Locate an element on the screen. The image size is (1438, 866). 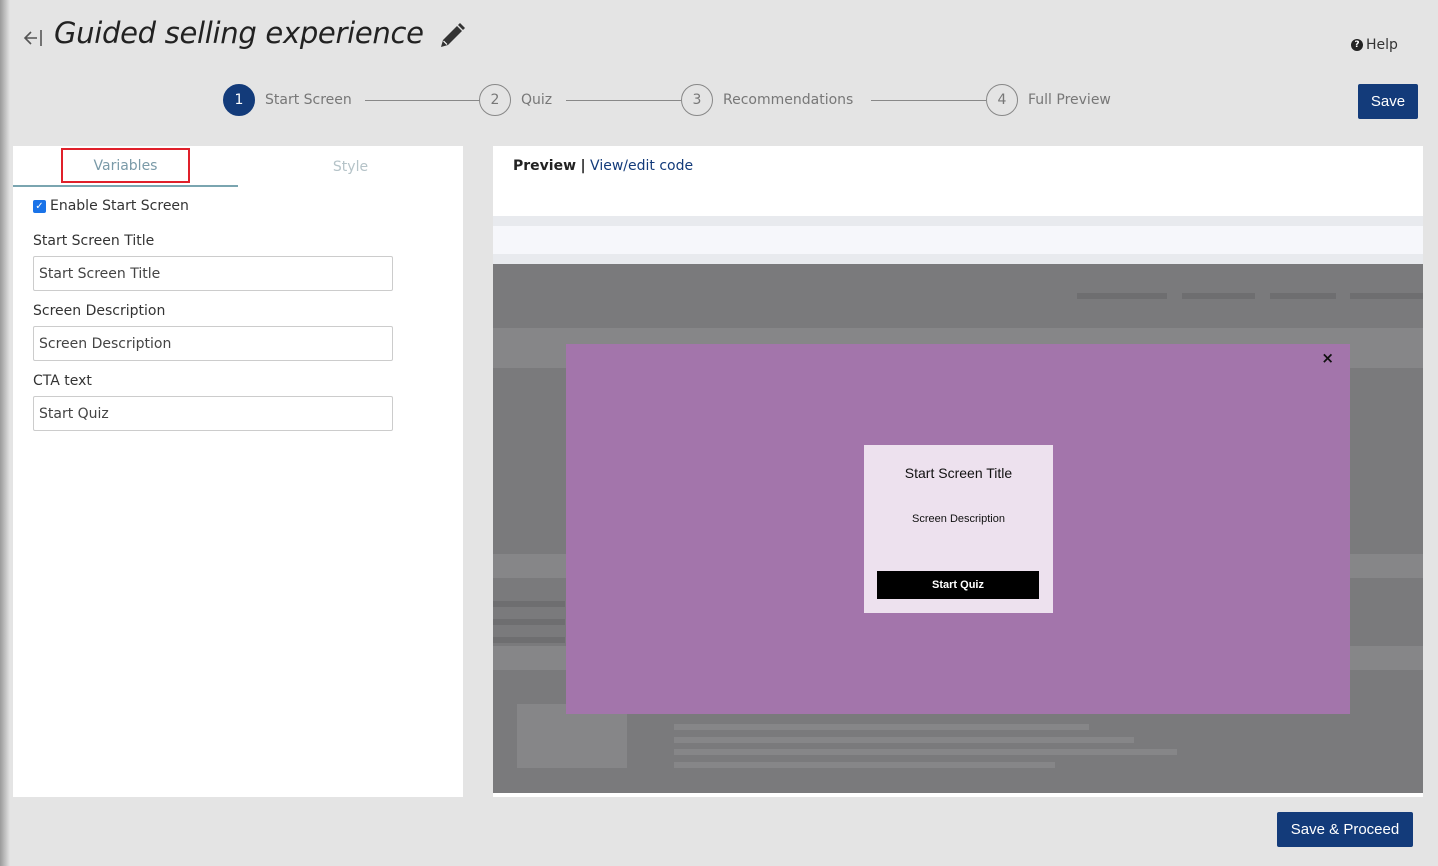
field-label: CTA text is located at coordinates (62, 381).